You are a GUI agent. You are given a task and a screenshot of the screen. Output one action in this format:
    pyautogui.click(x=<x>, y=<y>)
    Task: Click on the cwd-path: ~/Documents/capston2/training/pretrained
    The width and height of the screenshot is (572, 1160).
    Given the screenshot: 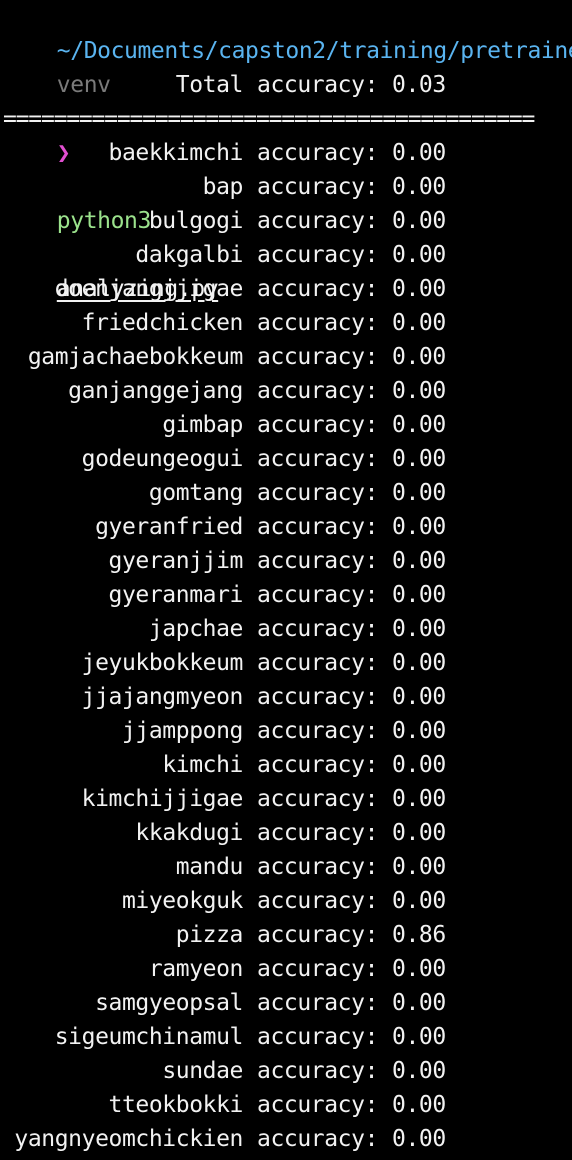 What is the action you would take?
    pyautogui.click(x=314, y=51)
    